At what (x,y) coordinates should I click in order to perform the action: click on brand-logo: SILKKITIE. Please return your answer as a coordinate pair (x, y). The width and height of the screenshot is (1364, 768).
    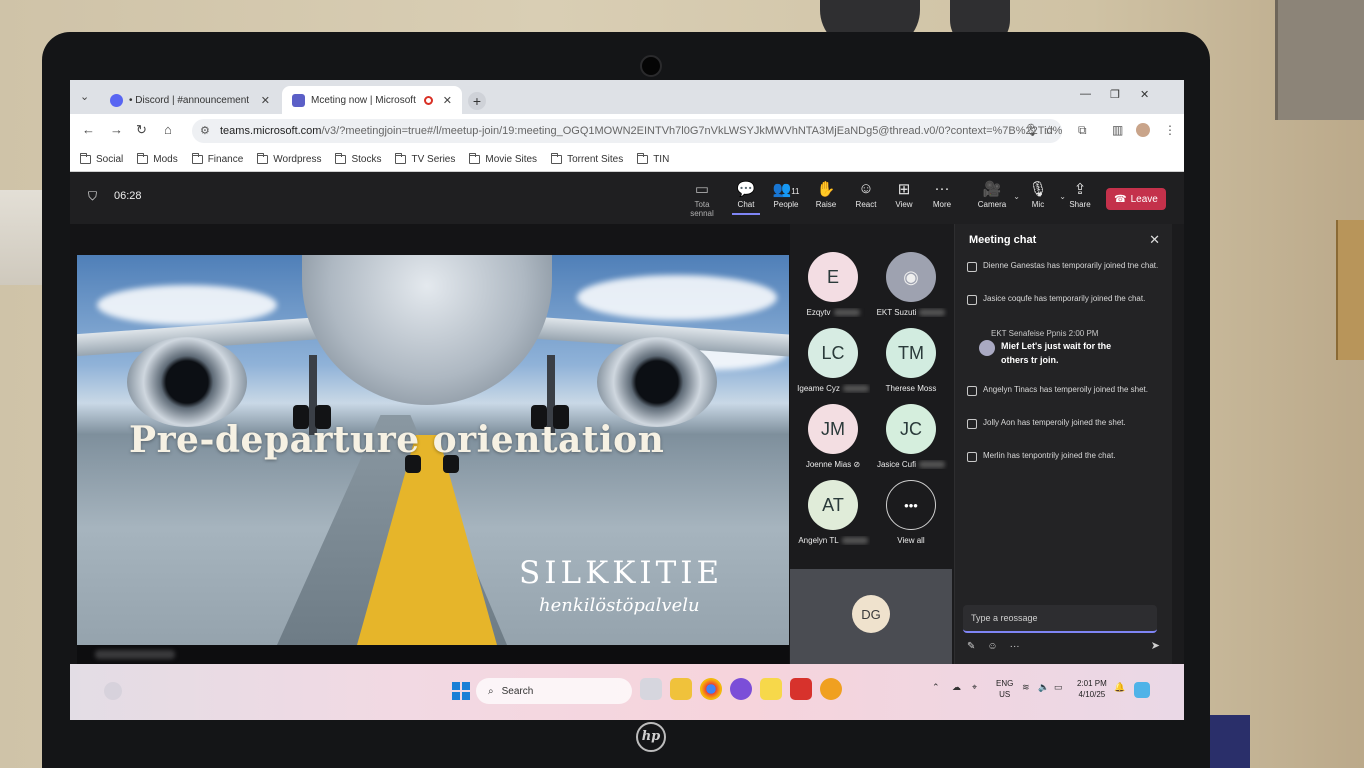
    Looking at the image, I should click on (621, 573).